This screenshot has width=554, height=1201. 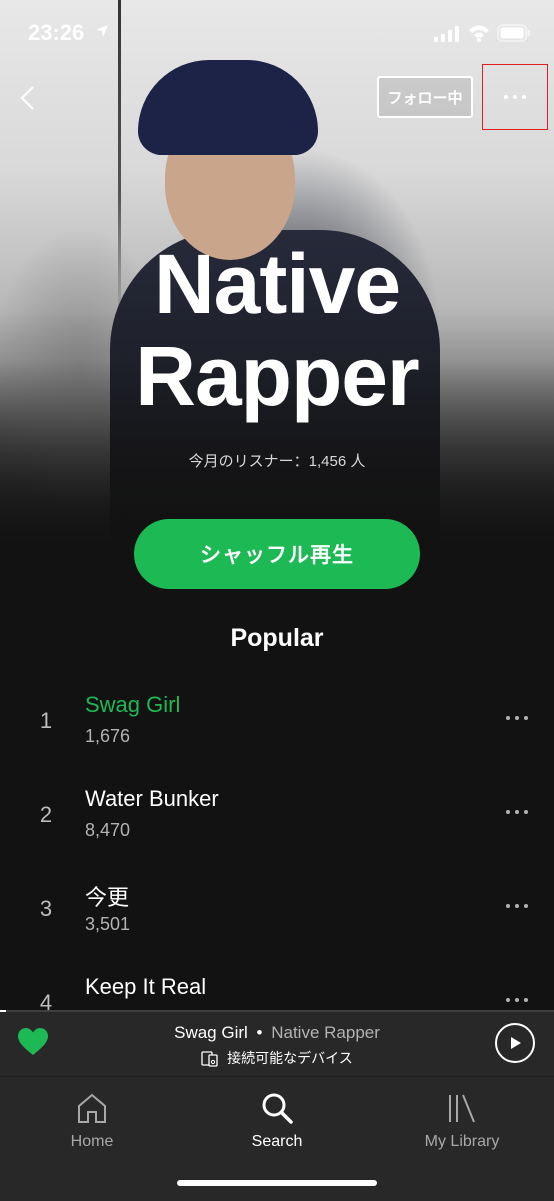 I want to click on now-playing-title: Swag Girl • Native Rapper, so click(x=277, y=1033).